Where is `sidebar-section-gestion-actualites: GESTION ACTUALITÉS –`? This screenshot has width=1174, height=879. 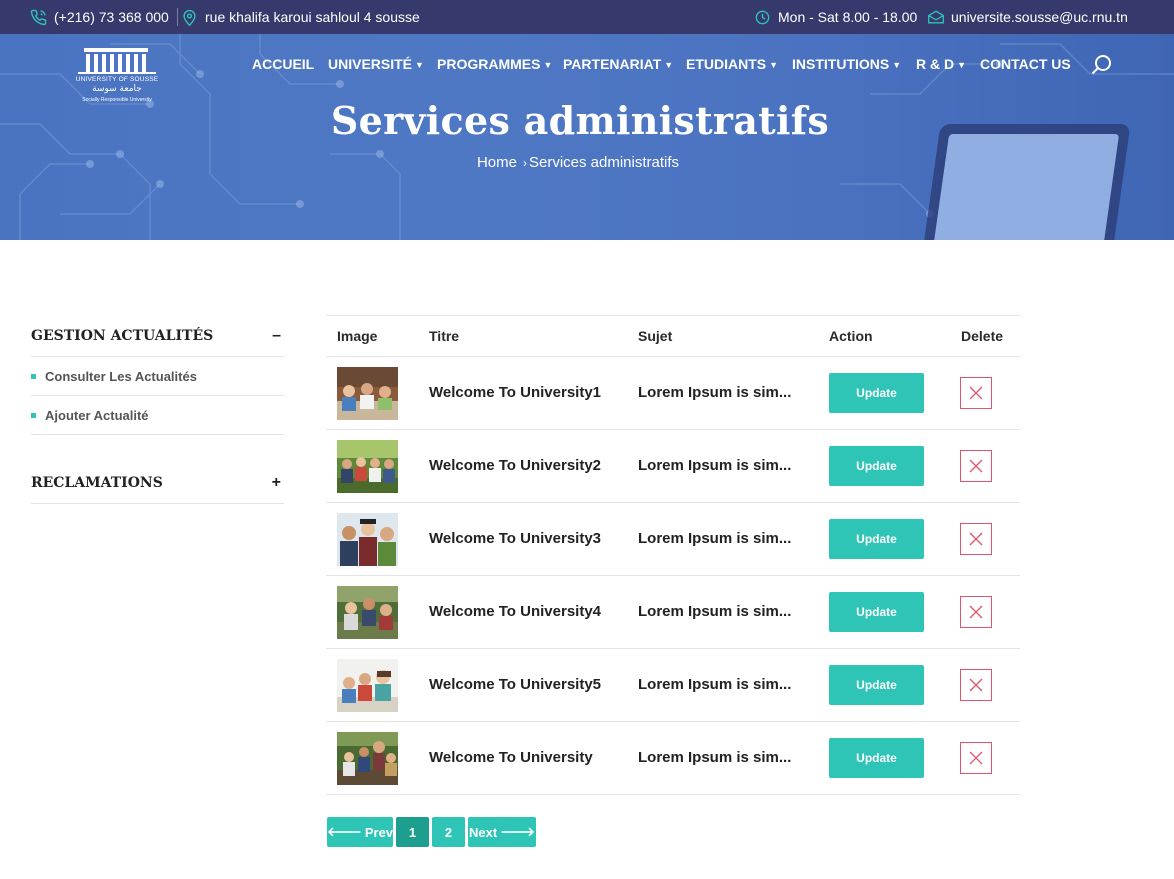 sidebar-section-gestion-actualites: GESTION ACTUALITÉS – is located at coordinates (157, 336).